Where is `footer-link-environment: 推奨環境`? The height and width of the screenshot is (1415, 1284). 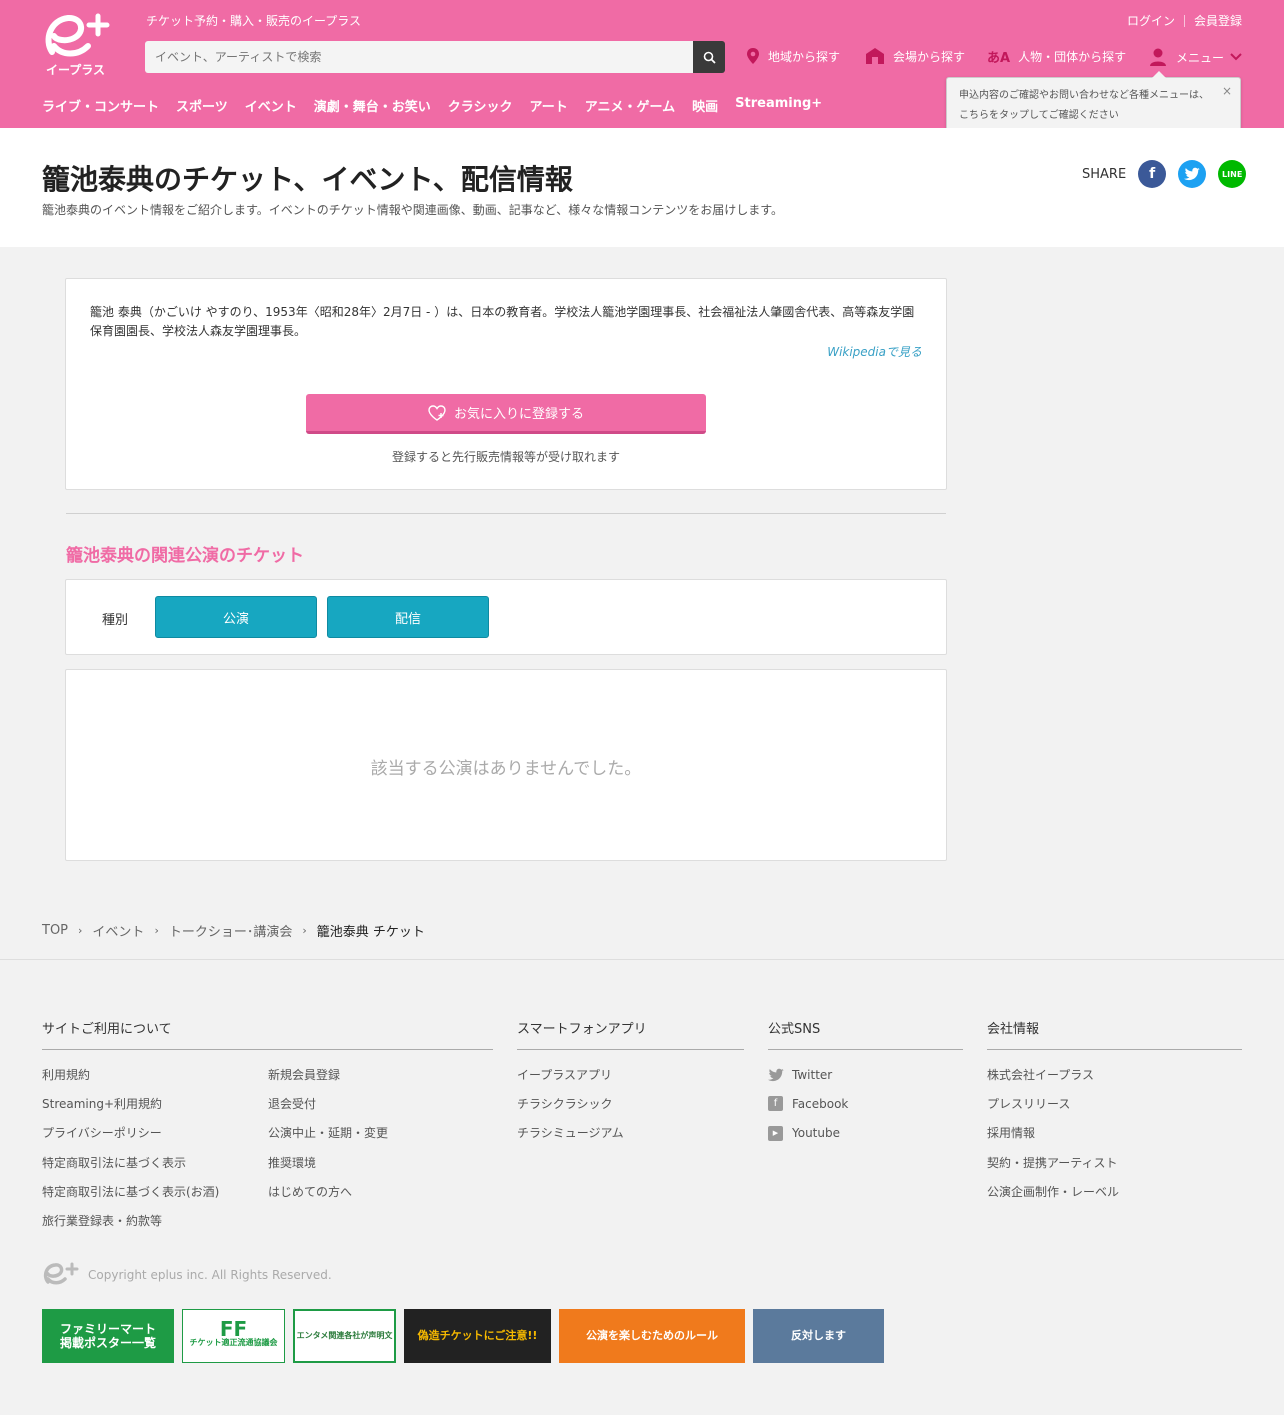
footer-link-environment: 推奨環境 is located at coordinates (328, 1162).